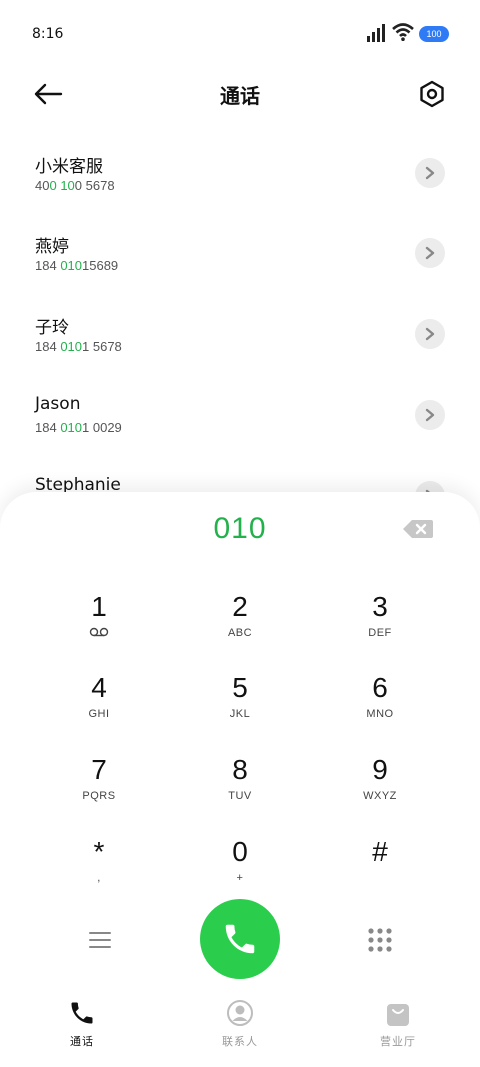 The image size is (480, 1067). What do you see at coordinates (240, 788) in the screenshot?
I see `dial-key-8: 8 TUV` at bounding box center [240, 788].